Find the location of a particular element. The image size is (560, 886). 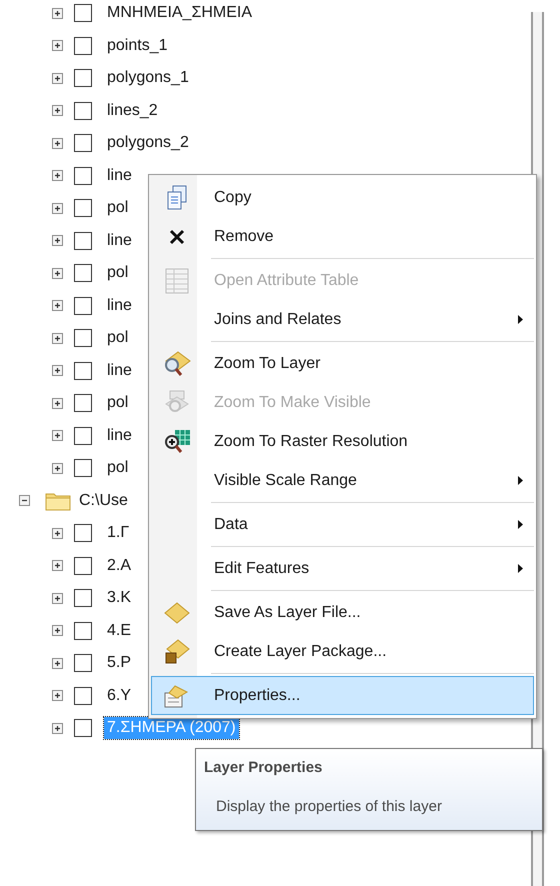

layer-name: polygons_2 is located at coordinates (148, 143).